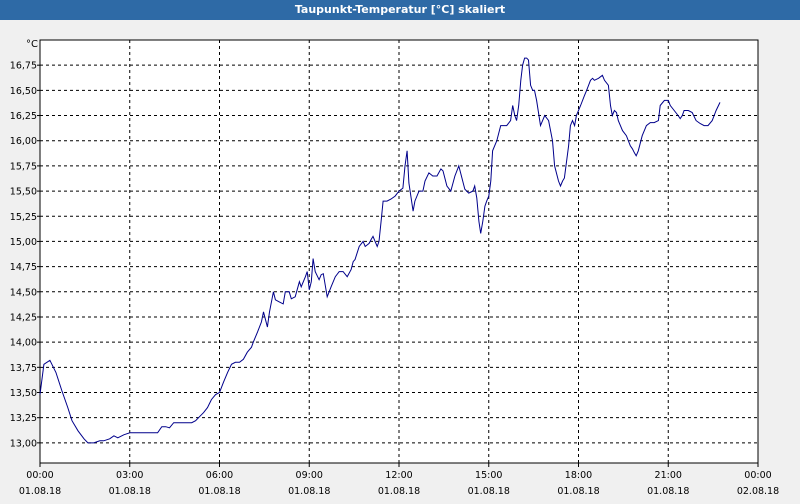  I want to click on y-tick-label: 15,50, so click(23, 192).